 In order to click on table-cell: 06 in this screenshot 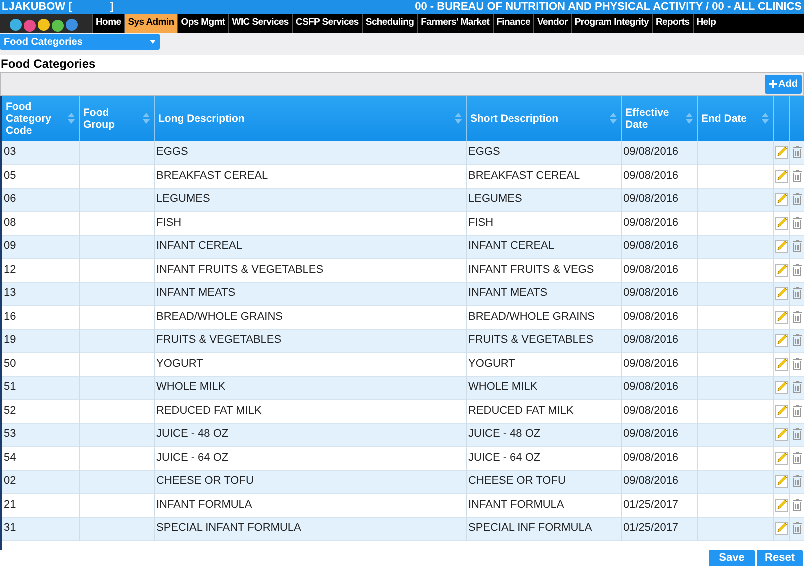, I will do `click(10, 199)`.